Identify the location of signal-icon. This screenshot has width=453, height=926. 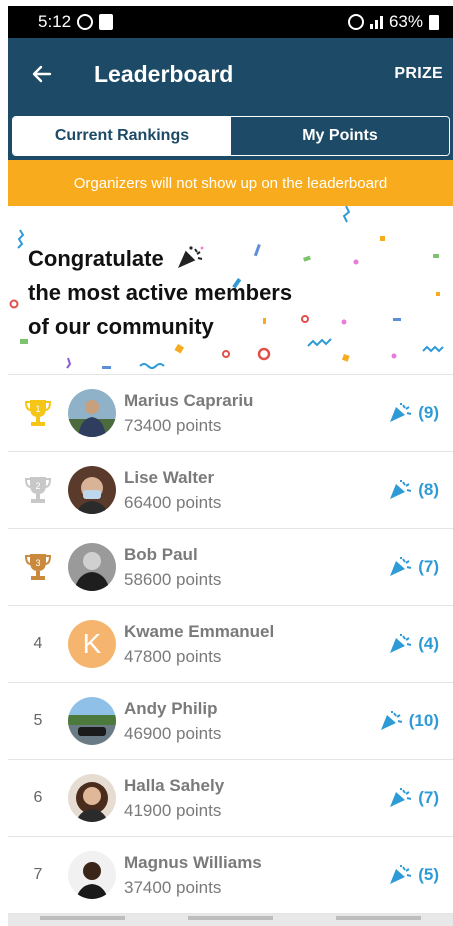
(376, 22).